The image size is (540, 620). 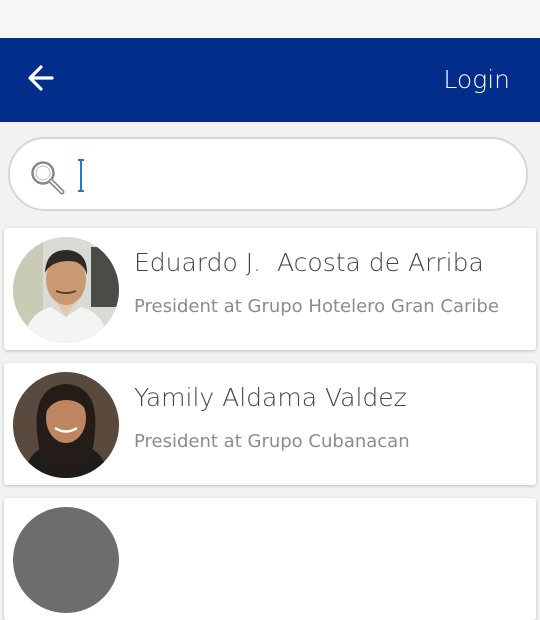 I want to click on arrow-left-icon, so click(x=41, y=78).